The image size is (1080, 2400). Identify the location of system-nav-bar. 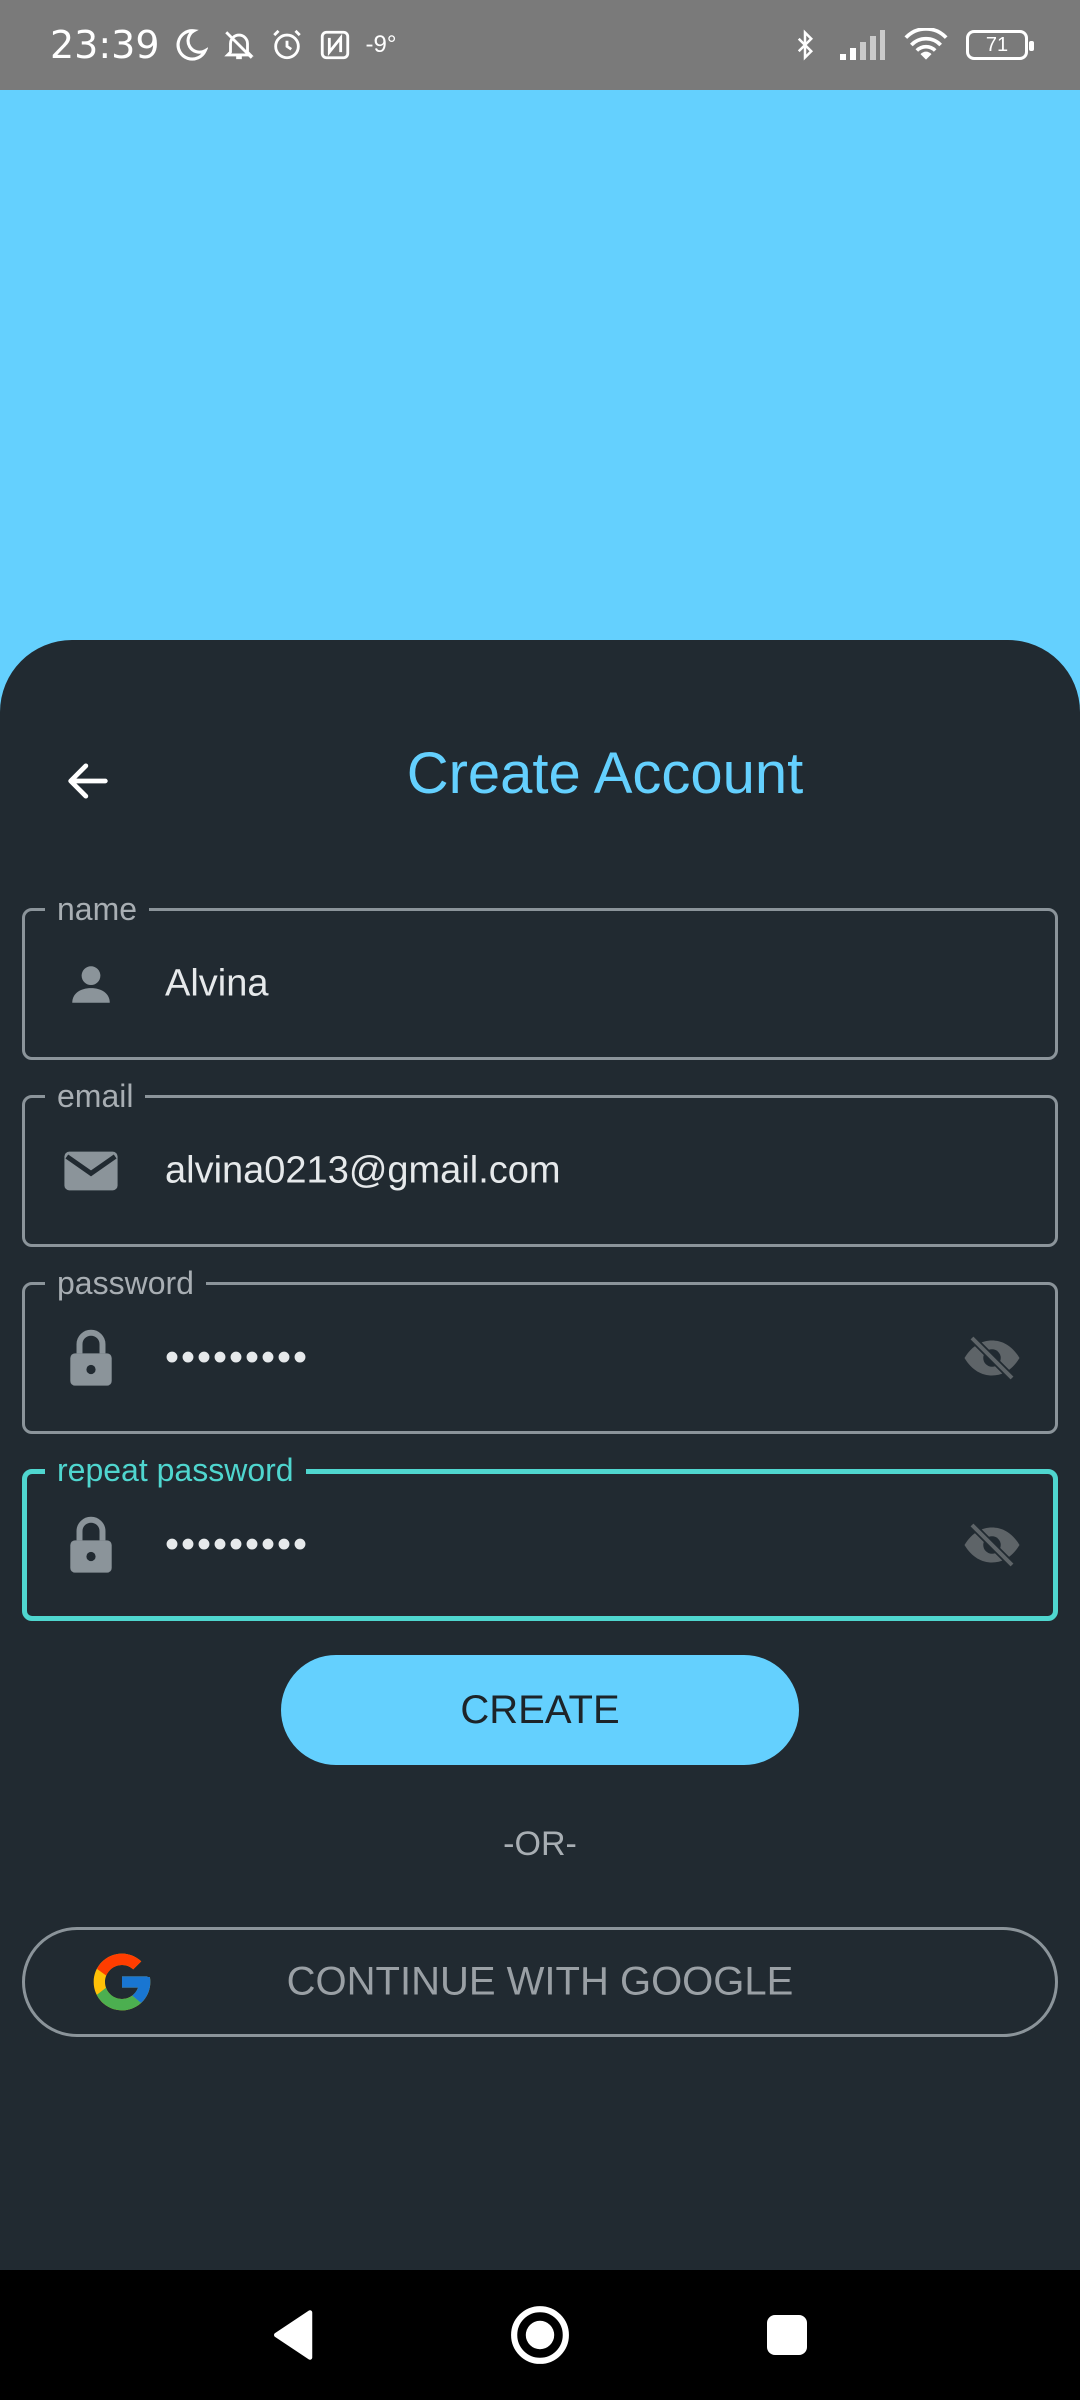
(540, 2335).